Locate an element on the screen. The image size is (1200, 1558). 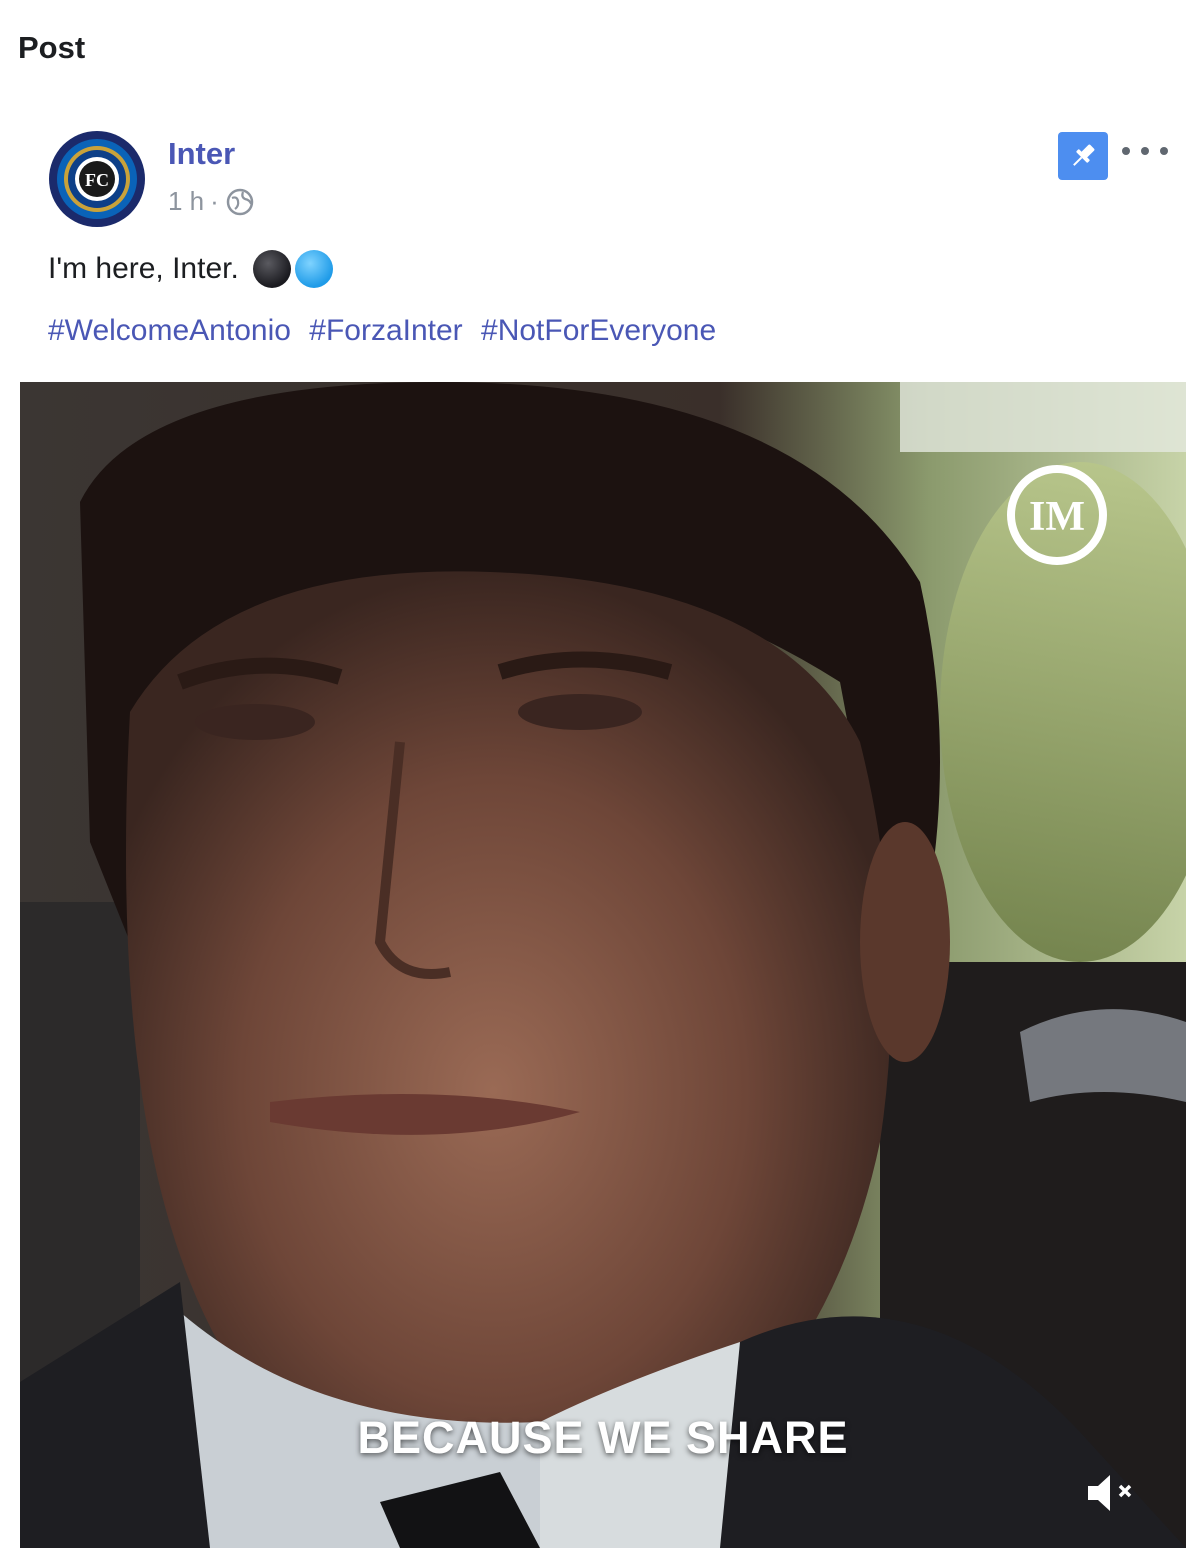
globe-icon is located at coordinates (240, 202).